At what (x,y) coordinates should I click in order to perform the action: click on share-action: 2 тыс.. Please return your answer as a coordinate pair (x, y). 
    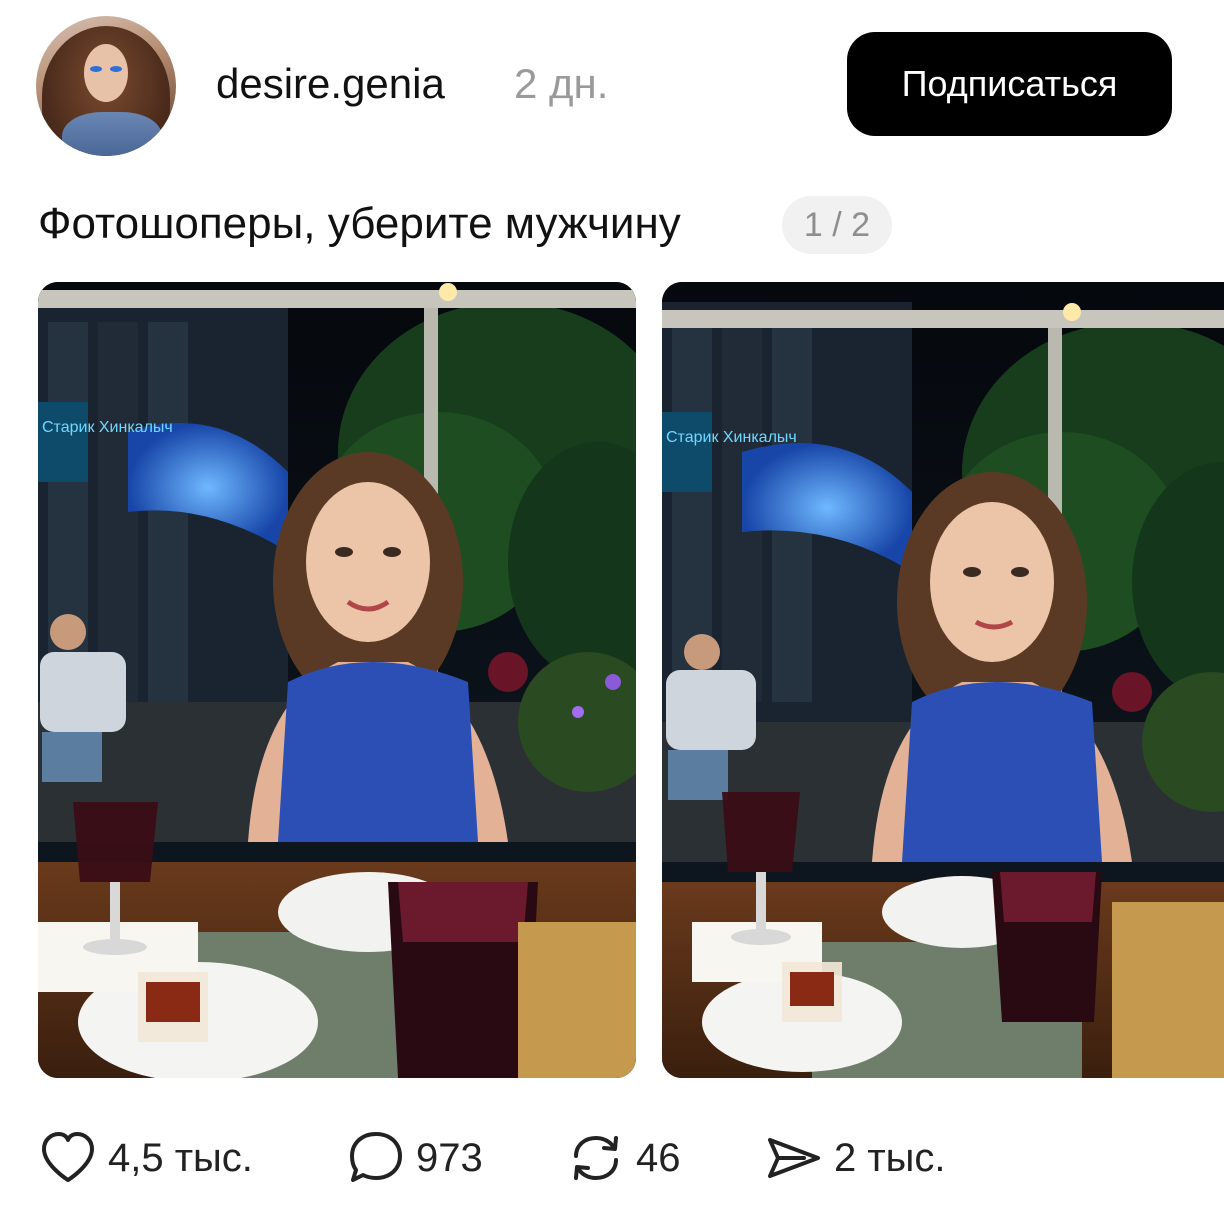
    Looking at the image, I should click on (855, 1158).